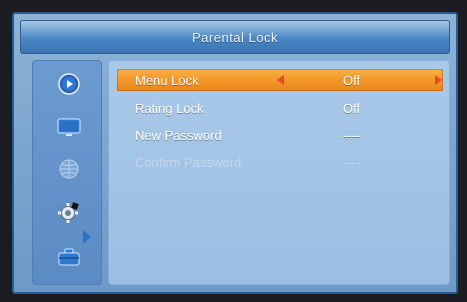  I want to click on tv-screen-icon, so click(69, 127).